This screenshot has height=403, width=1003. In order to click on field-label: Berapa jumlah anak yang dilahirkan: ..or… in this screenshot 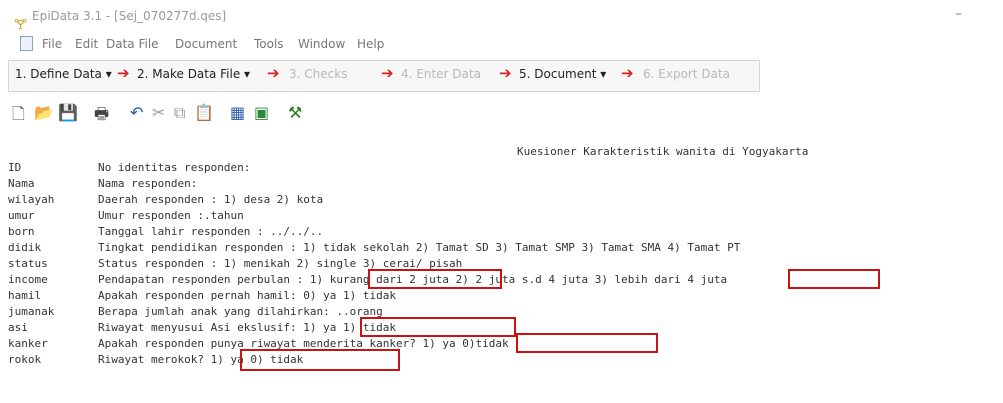, I will do `click(240, 311)`.